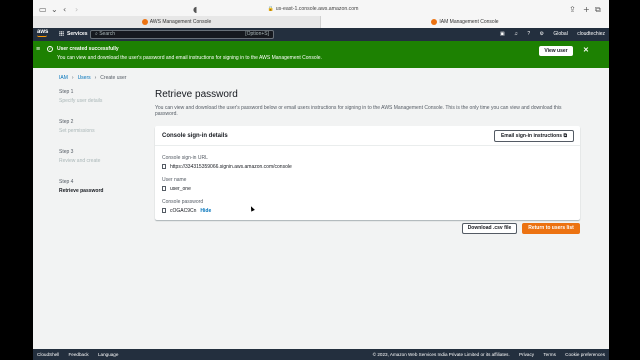  Describe the element at coordinates (182, 34) in the screenshot. I see `search-input: ⌕ Search [Option+S]` at that location.